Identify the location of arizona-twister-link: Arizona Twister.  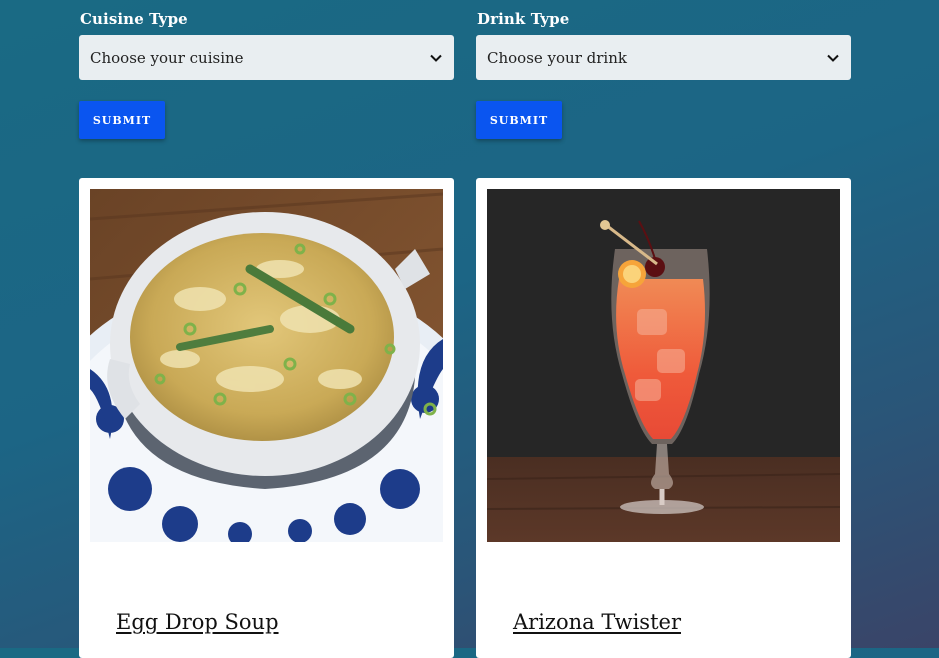
(597, 622).